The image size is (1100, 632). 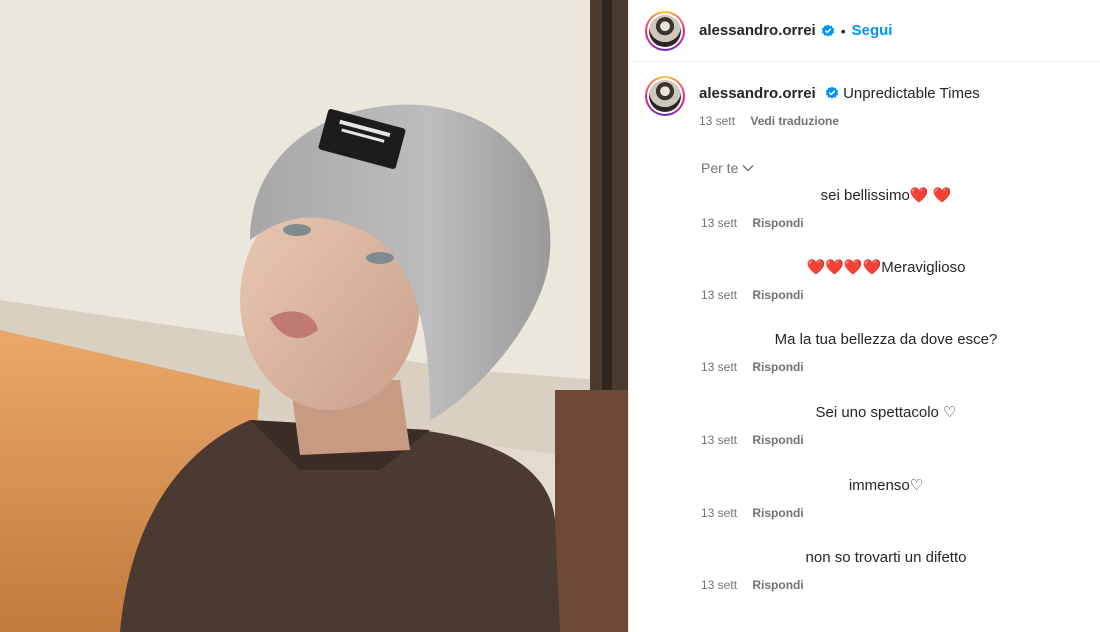 I want to click on comment-item: ❤️❤️❤️❤️Meraviglioso 13 sett Rispondi, so click(x=886, y=280).